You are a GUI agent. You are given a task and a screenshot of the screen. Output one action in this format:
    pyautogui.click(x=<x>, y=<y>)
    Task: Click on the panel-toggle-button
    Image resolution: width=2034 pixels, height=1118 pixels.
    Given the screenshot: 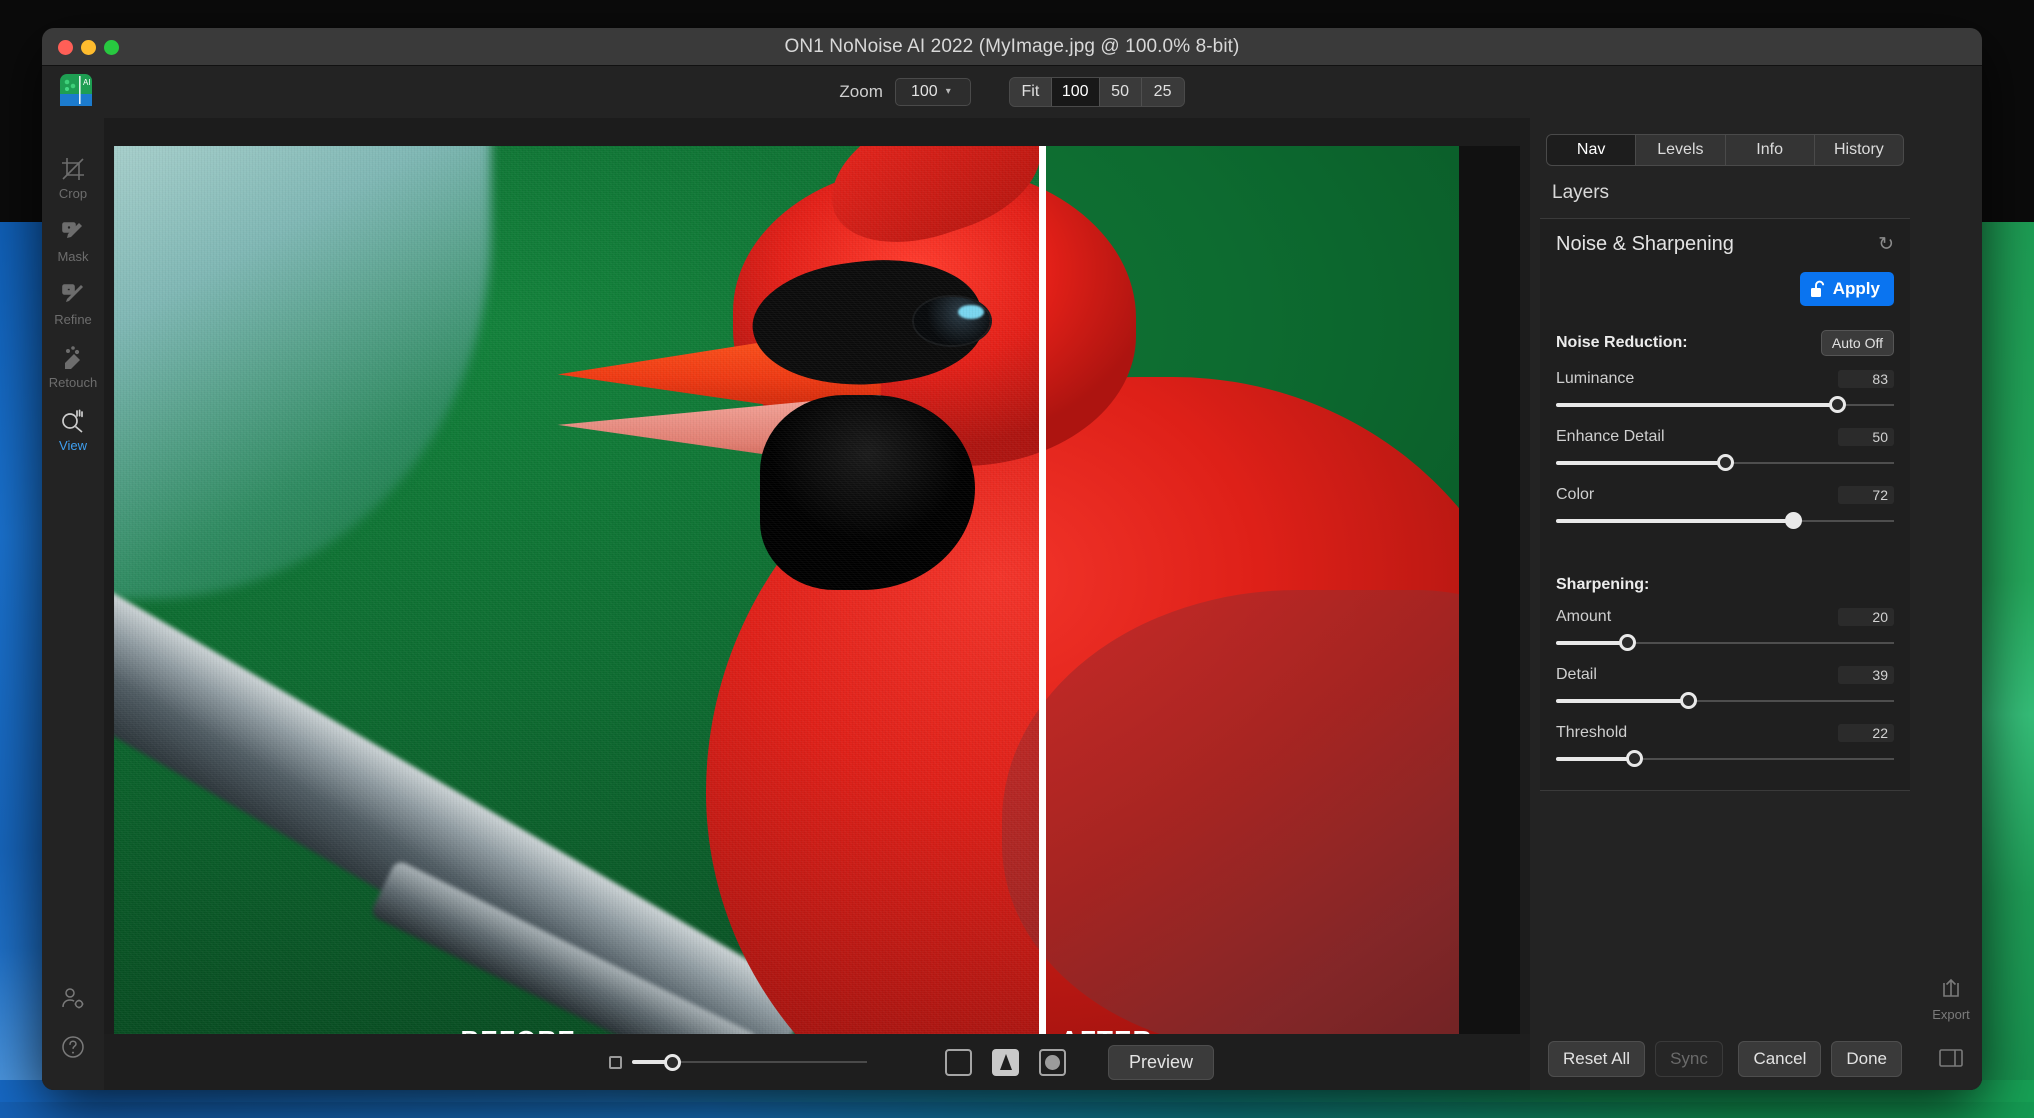 What is the action you would take?
    pyautogui.click(x=1951, y=1058)
    